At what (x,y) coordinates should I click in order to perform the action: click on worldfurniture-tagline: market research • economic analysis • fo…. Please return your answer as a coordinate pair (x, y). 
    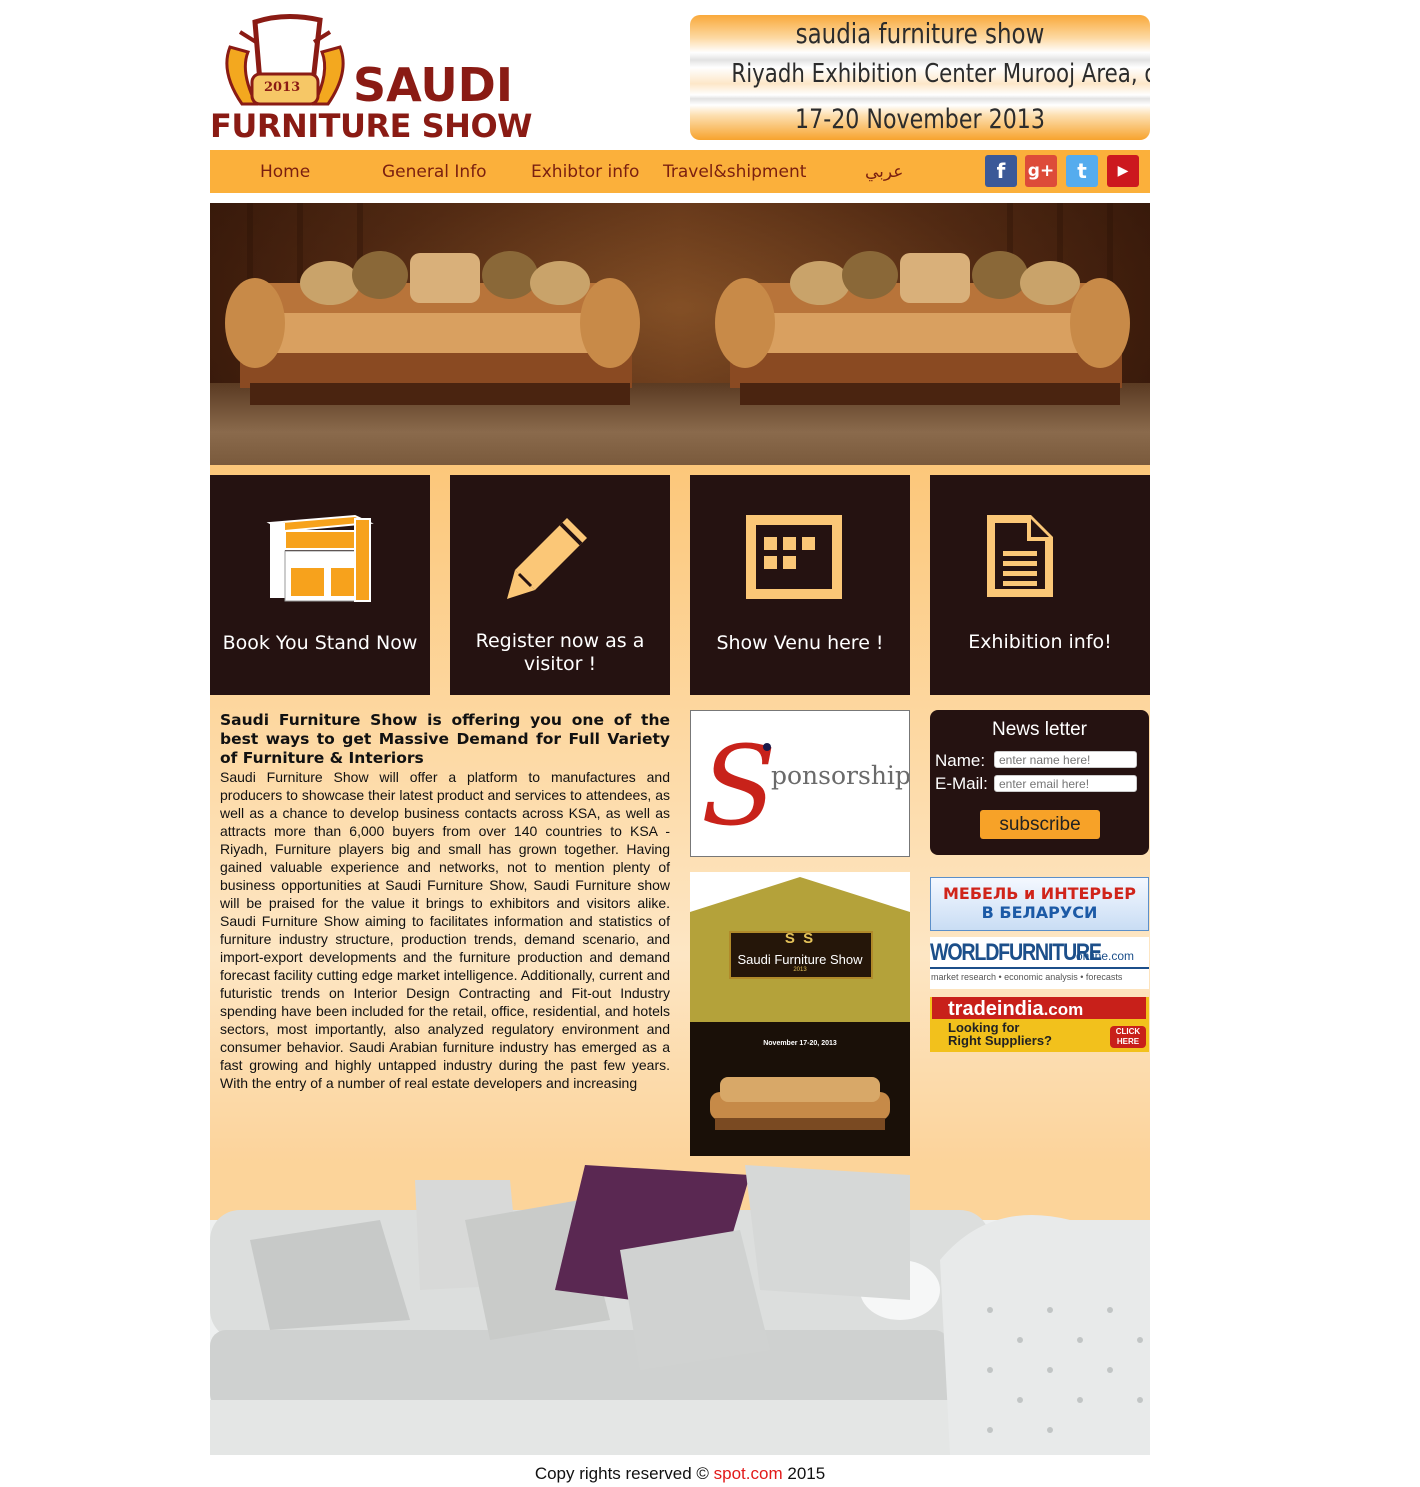
    Looking at the image, I should click on (1027, 977).